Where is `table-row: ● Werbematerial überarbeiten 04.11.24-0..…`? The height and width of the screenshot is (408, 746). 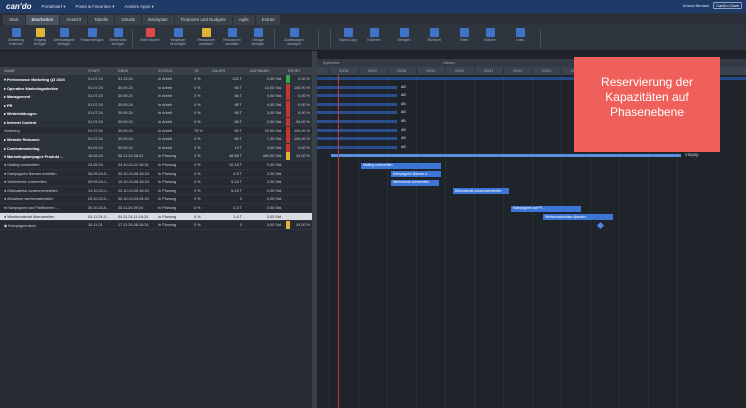
table-row: ● Werbematerial überarbeiten 04.11.24-0..… is located at coordinates (156, 217).